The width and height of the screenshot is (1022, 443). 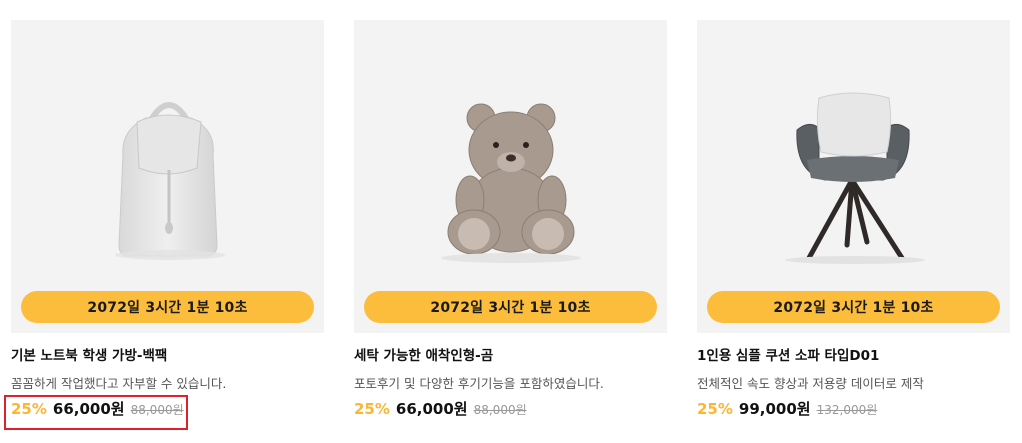 What do you see at coordinates (170, 181) in the screenshot?
I see `backpack-image` at bounding box center [170, 181].